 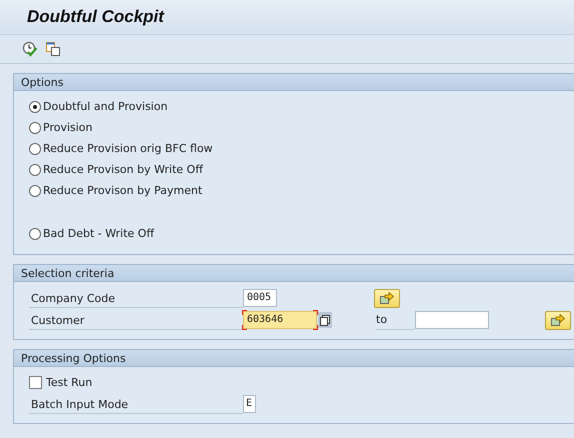 What do you see at coordinates (73, 358) in the screenshot?
I see `group-title: Processing Options` at bounding box center [73, 358].